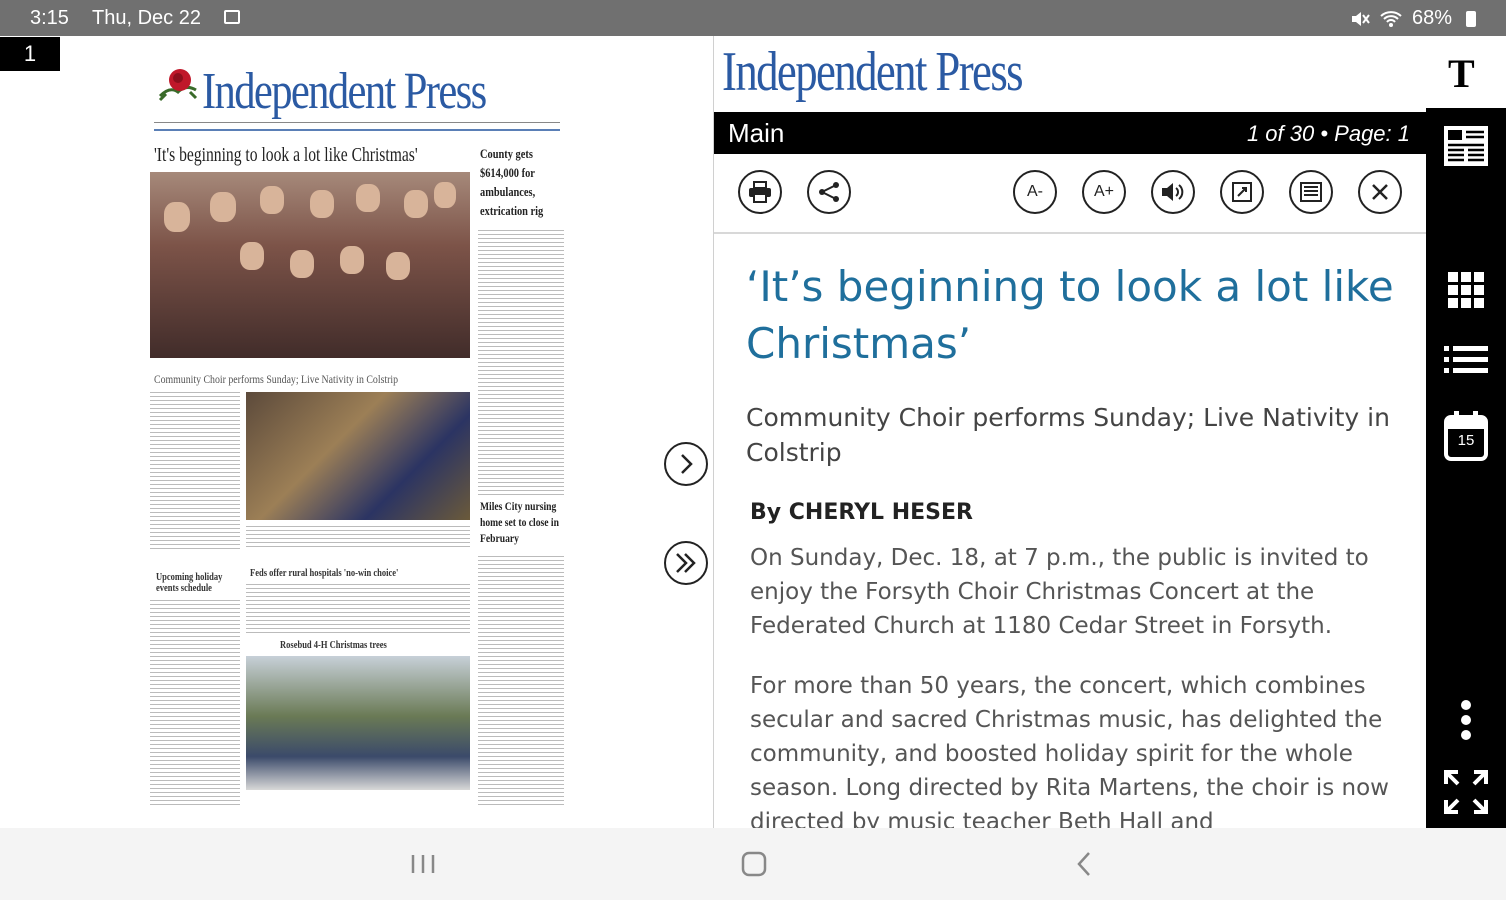 The width and height of the screenshot is (1506, 900). I want to click on masthead-rule, so click(357, 126).